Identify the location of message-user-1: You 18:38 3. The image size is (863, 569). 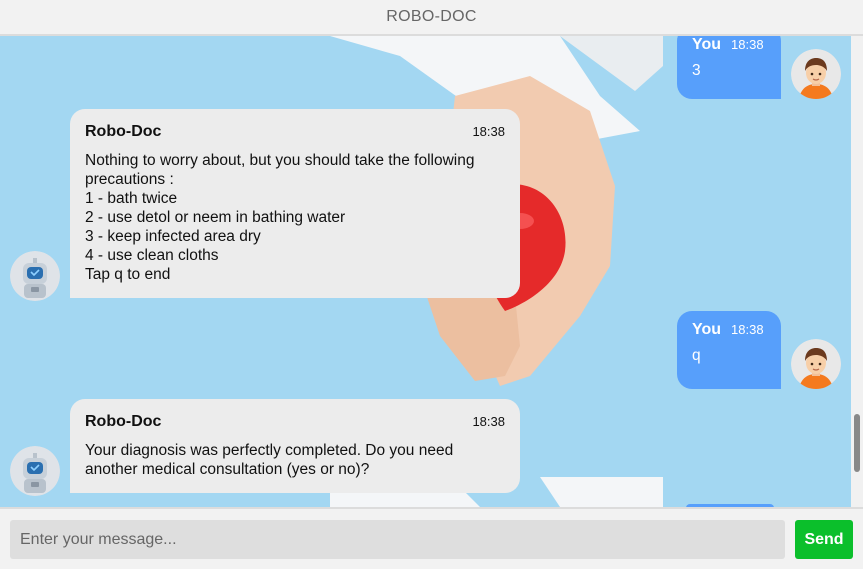
(729, 67).